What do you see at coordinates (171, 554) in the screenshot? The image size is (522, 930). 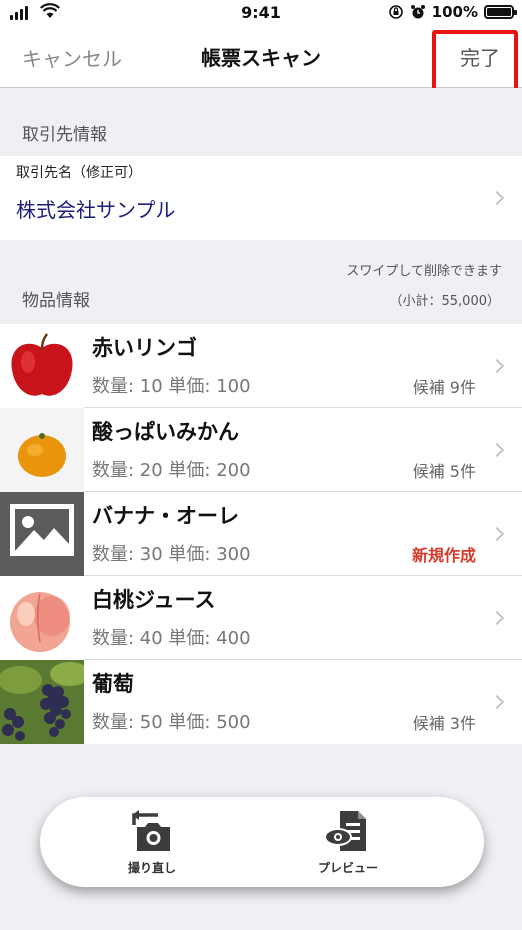 I see `product-detail: 数量: 30 単価: 300` at bounding box center [171, 554].